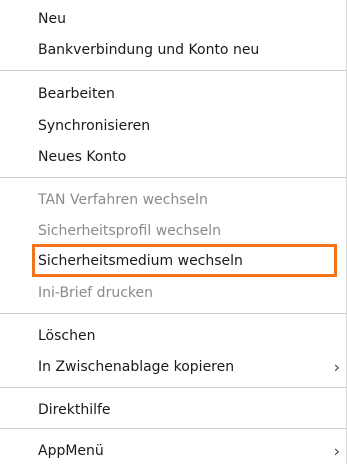 Image resolution: width=347 pixels, height=465 pixels. Describe the element at coordinates (136, 367) in the screenshot. I see `menu-item-label: In Zwischenablage kopieren` at that location.